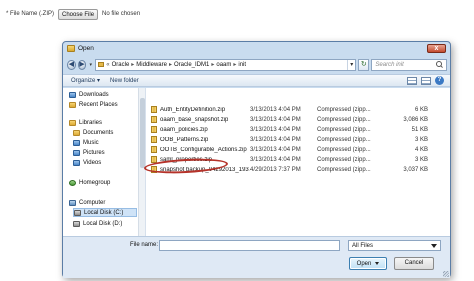  I want to click on choose-file-button: Choose File, so click(78, 14).